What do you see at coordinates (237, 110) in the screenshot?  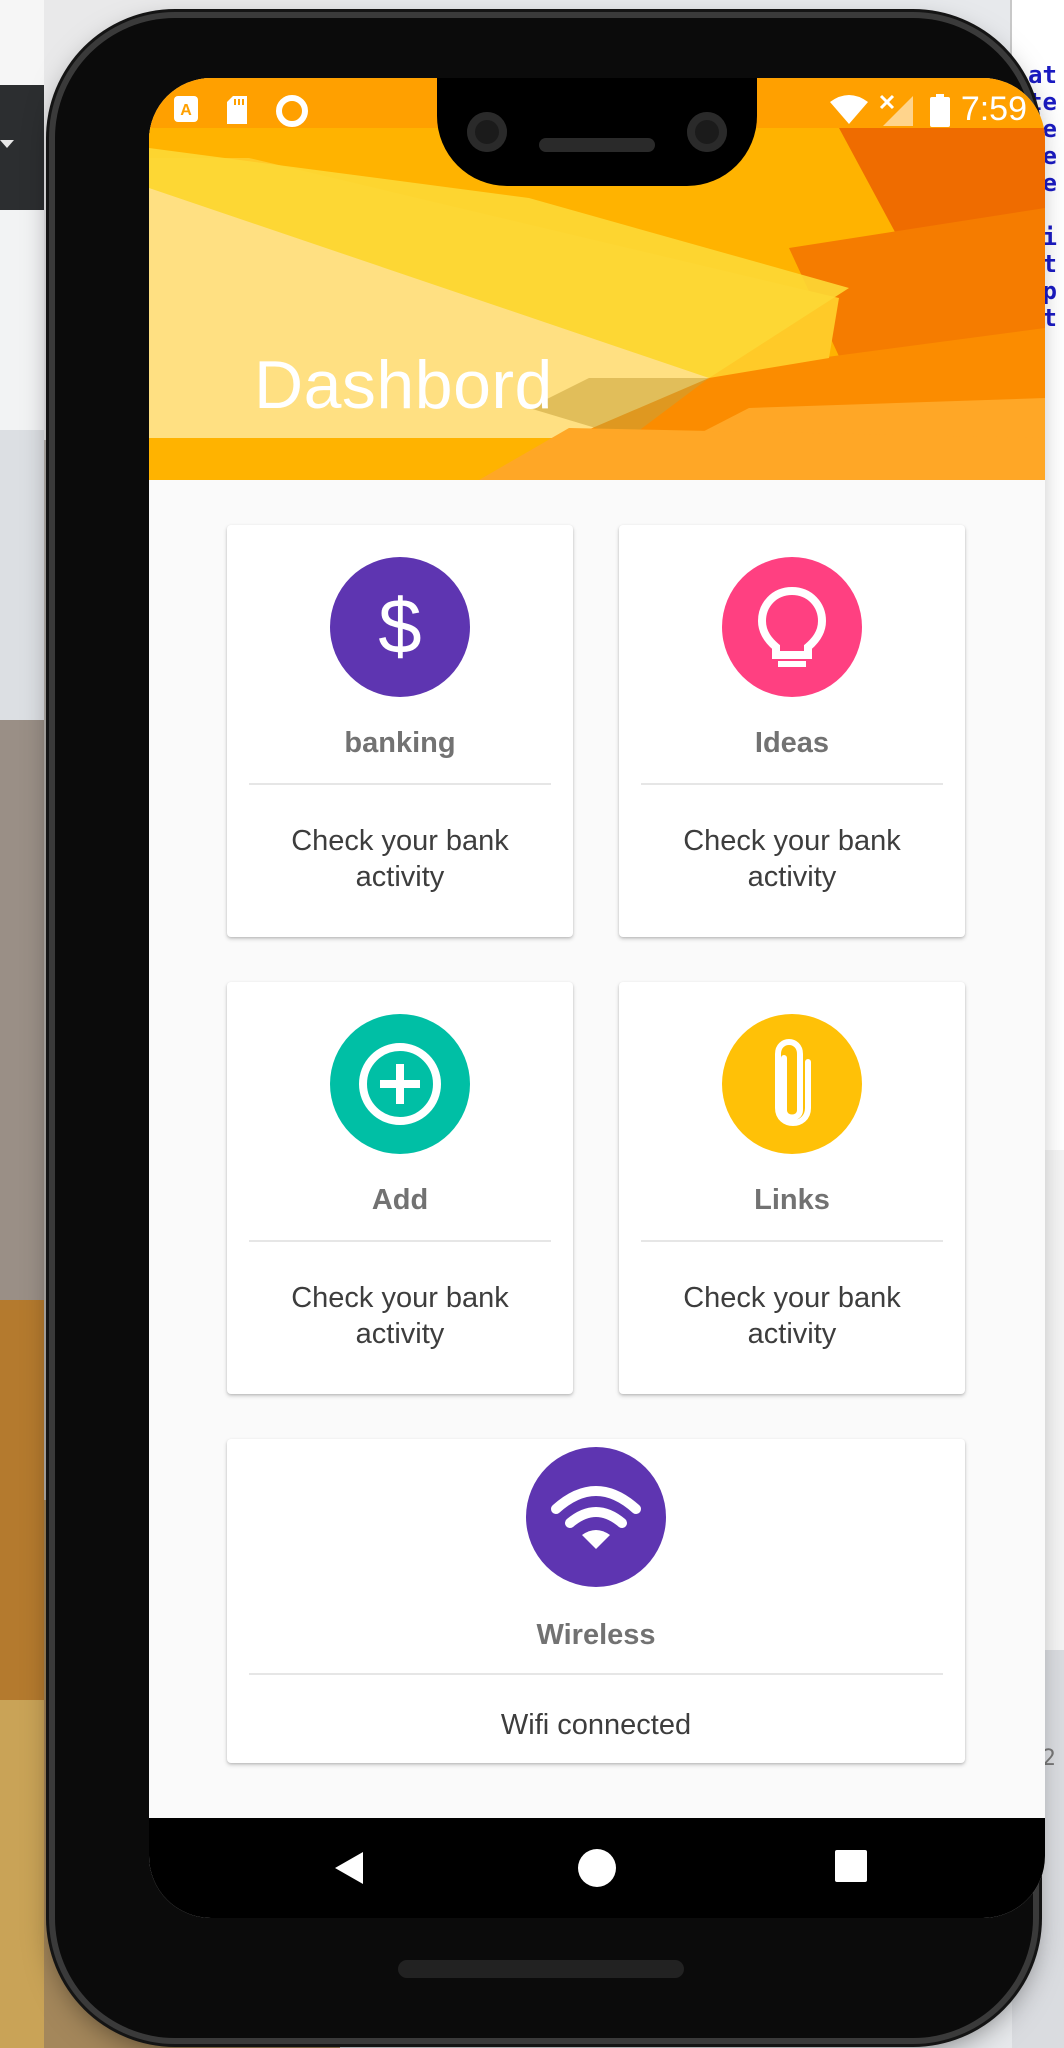 I see `sd-card-icon` at bounding box center [237, 110].